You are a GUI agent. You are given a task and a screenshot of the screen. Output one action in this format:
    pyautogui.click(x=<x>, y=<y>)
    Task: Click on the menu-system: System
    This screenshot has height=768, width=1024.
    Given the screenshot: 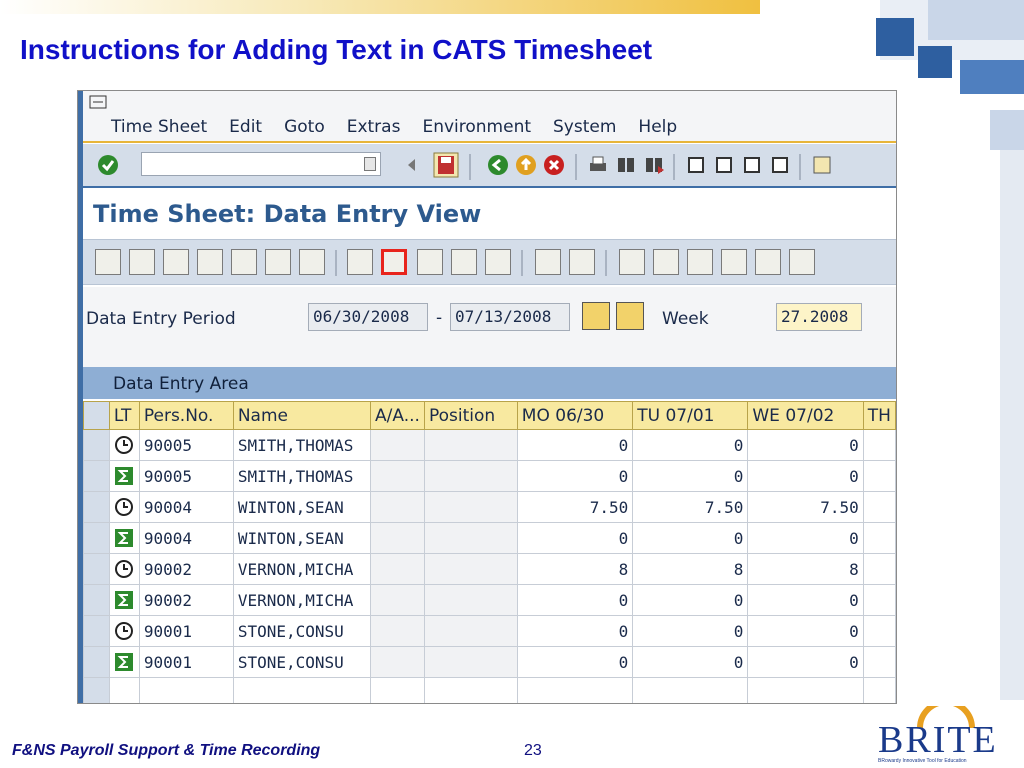 What is the action you would take?
    pyautogui.click(x=584, y=127)
    